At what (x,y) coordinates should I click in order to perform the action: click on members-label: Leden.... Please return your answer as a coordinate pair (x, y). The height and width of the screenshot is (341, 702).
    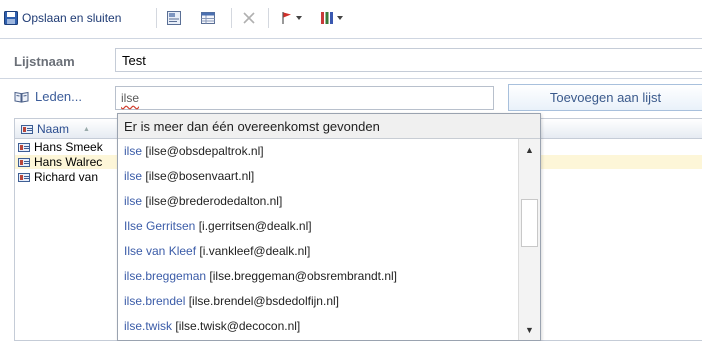
    Looking at the image, I should click on (58, 96).